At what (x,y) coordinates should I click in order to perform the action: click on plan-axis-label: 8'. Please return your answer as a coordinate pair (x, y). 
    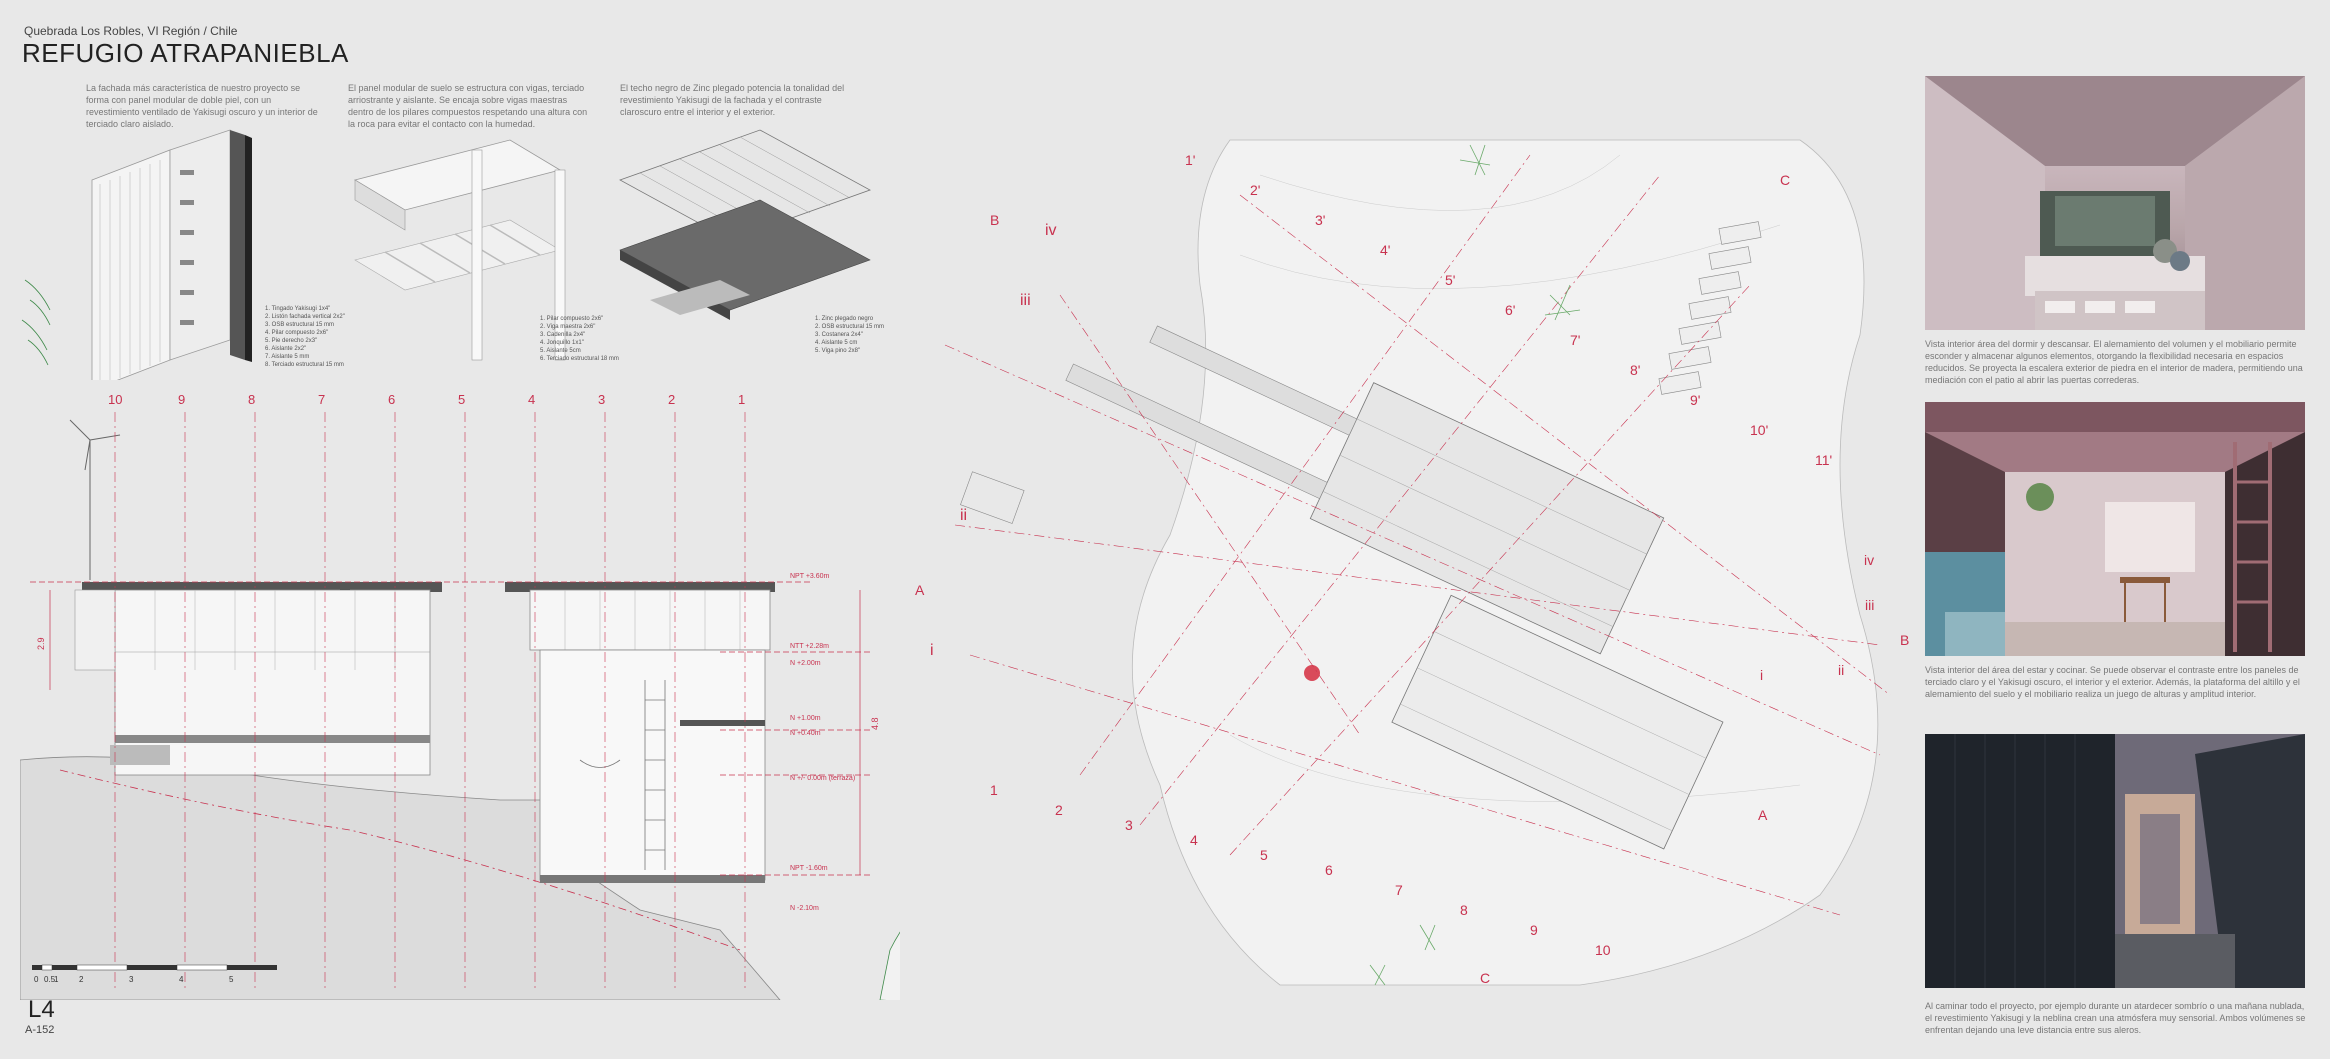
    Looking at the image, I should click on (1635, 370).